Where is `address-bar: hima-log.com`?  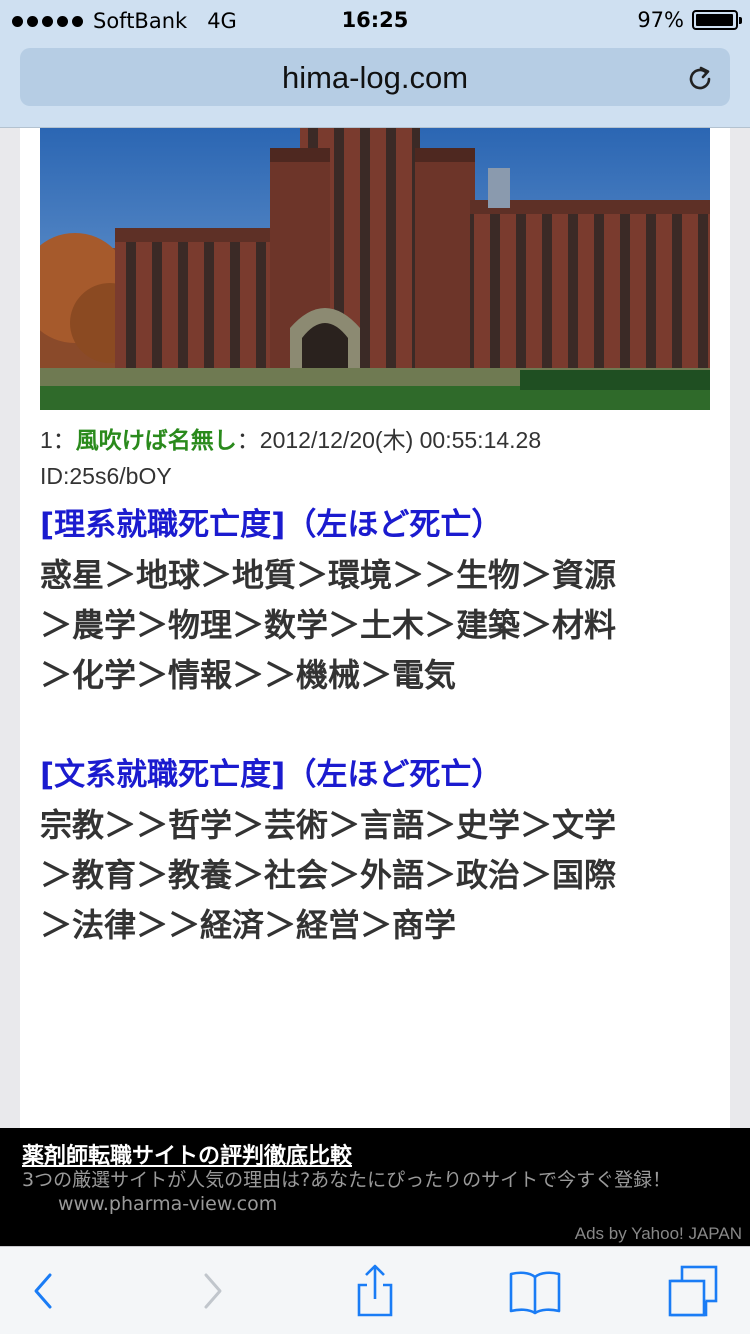
address-bar: hima-log.com is located at coordinates (375, 77).